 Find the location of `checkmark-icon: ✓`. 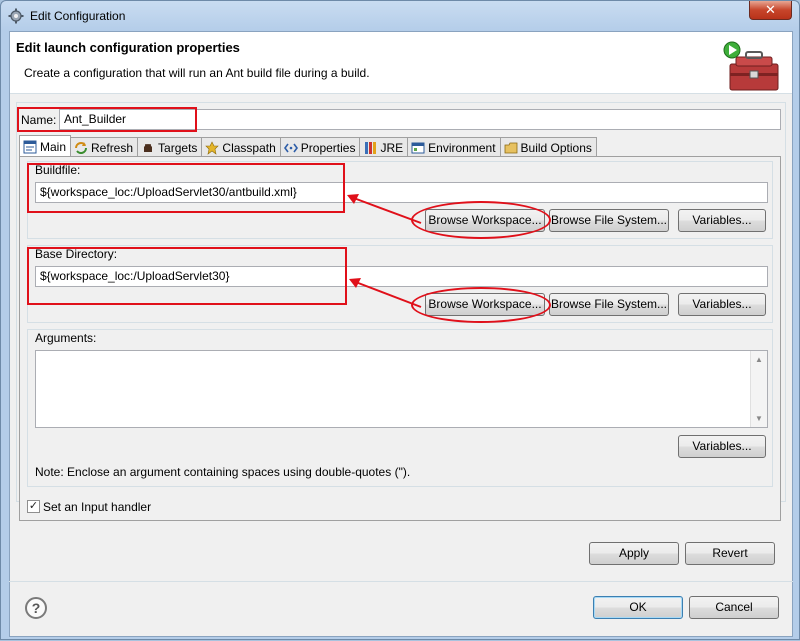

checkmark-icon: ✓ is located at coordinates (33, 506).